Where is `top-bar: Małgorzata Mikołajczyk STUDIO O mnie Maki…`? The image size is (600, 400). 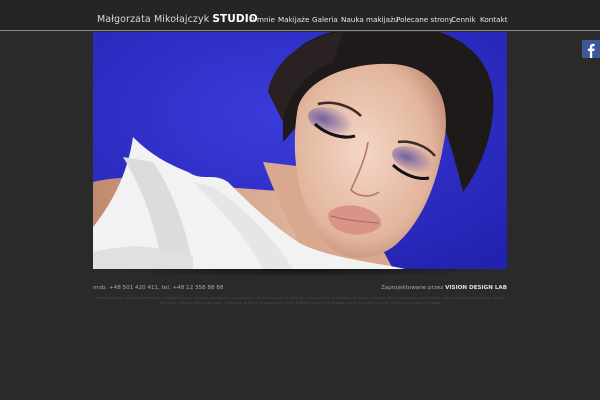
top-bar: Małgorzata Mikołajczyk STUDIO O mnie Maki… is located at coordinates (300, 15).